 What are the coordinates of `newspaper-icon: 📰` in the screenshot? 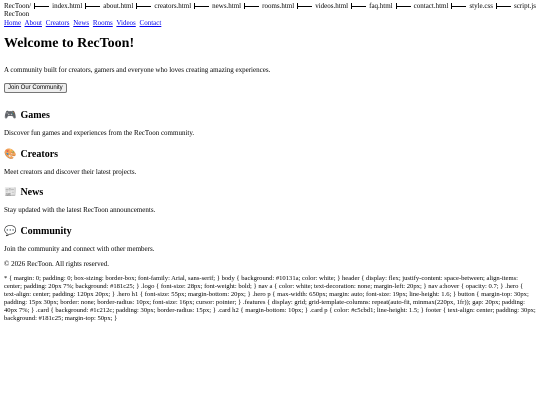 It's located at (10, 193).